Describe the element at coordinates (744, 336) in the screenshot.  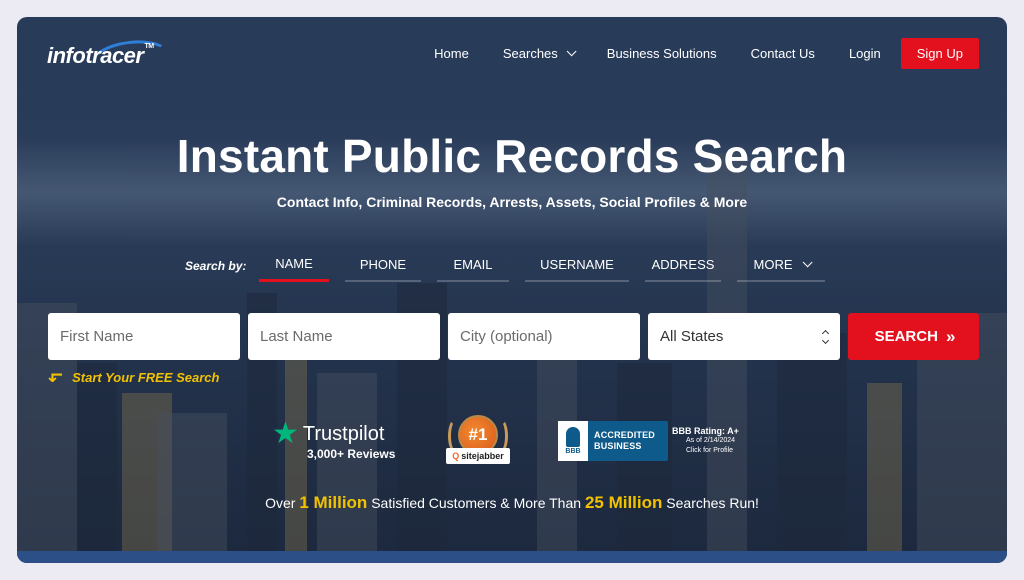
I see `state-select: All States` at that location.